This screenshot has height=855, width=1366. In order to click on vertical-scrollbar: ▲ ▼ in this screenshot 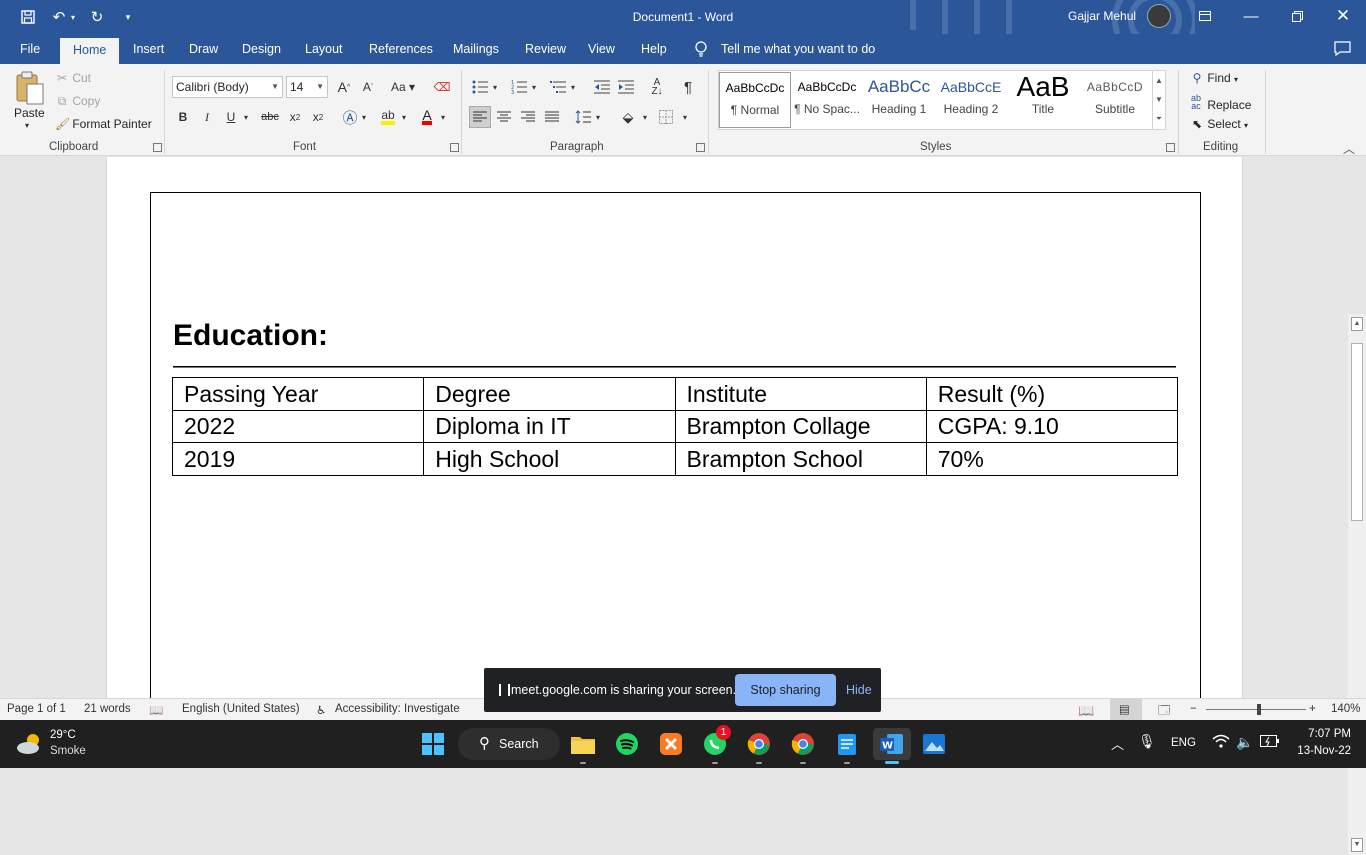, I will do `click(1357, 584)`.